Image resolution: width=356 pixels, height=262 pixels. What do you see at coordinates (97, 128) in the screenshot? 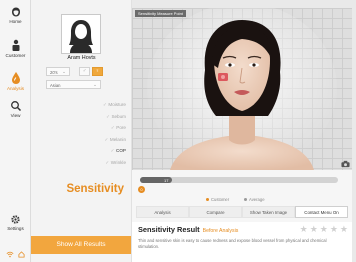
I see `metric-item-pore: ✓ Pore` at bounding box center [97, 128].